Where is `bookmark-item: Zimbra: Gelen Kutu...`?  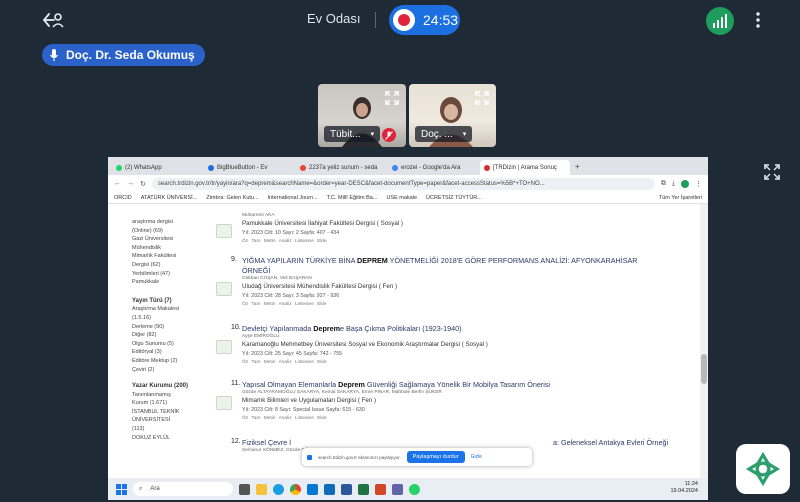 bookmark-item: Zimbra: Gelen Kutu... is located at coordinates (232, 198).